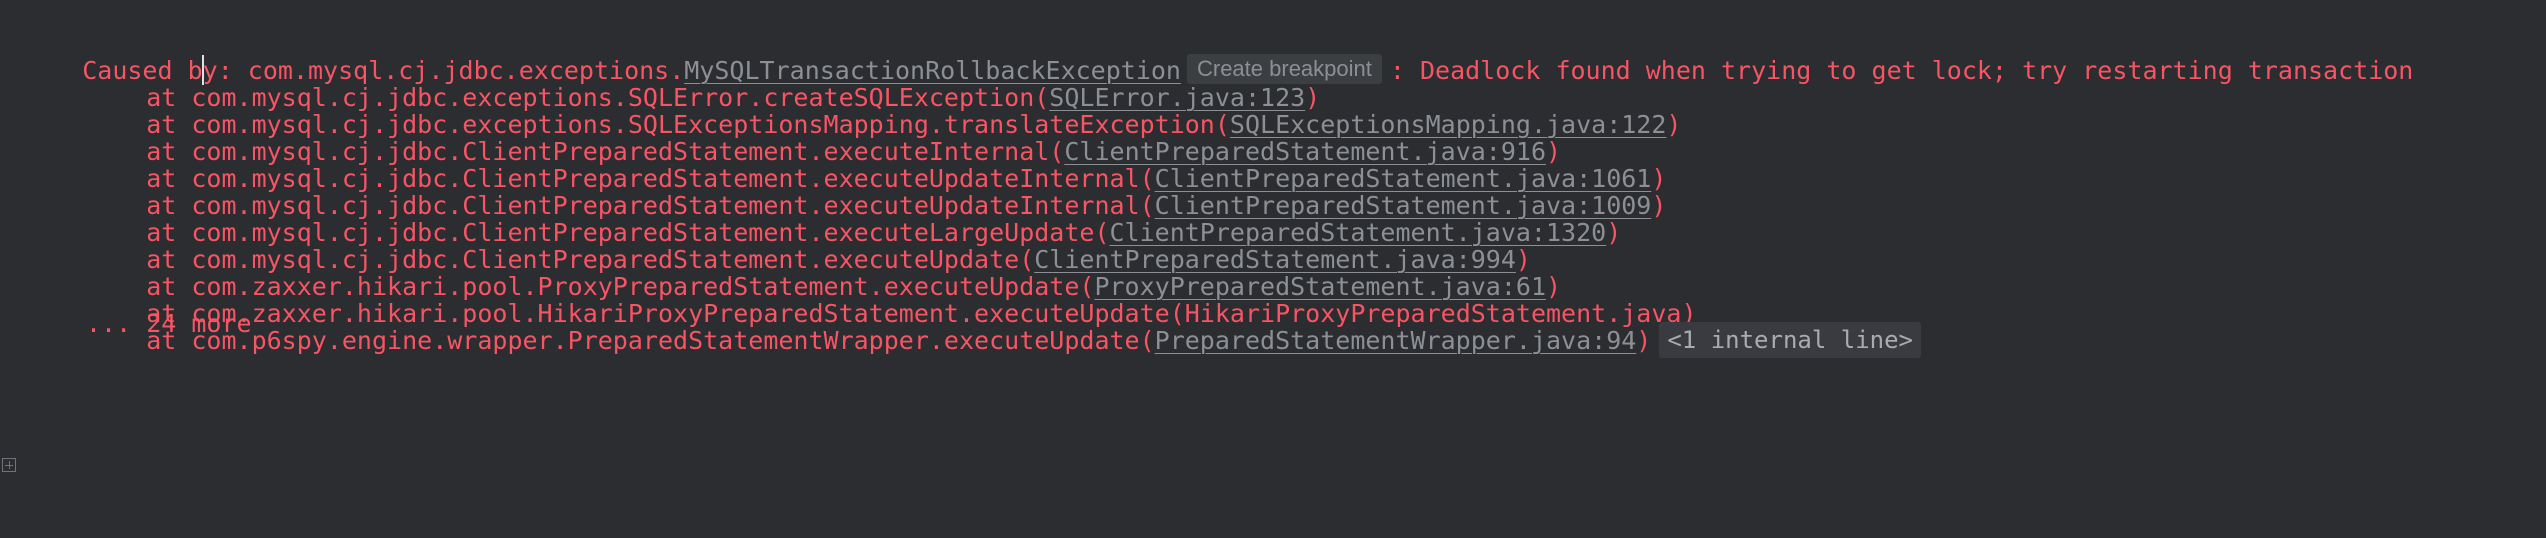  Describe the element at coordinates (1790, 340) in the screenshot. I see `internal-lines-toggle: <1 internal line>` at that location.